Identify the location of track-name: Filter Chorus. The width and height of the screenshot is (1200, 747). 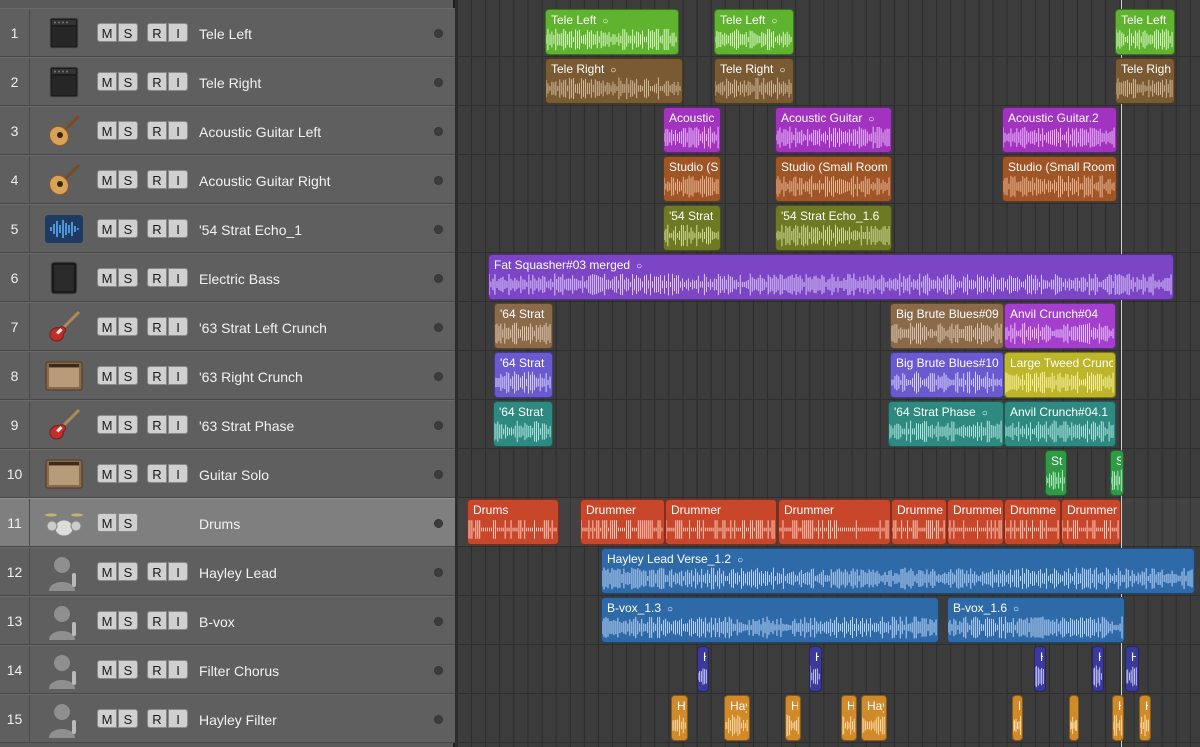
(239, 670).